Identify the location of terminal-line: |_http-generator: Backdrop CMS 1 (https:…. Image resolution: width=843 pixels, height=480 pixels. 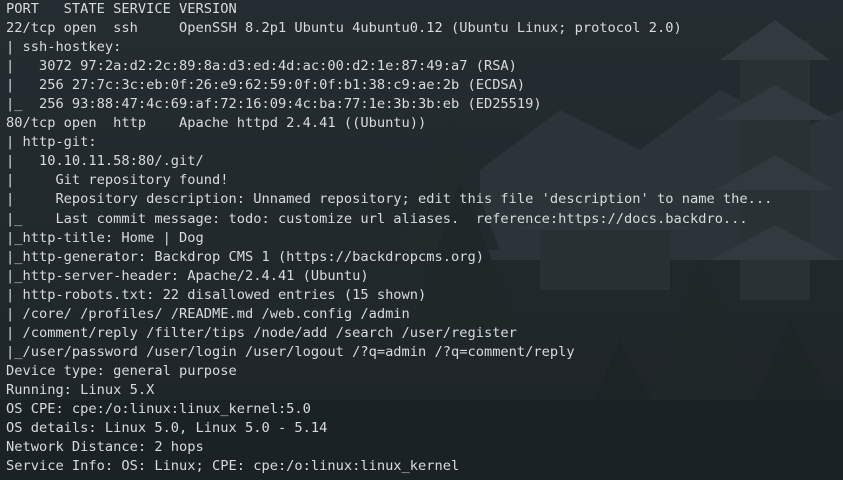
(245, 256).